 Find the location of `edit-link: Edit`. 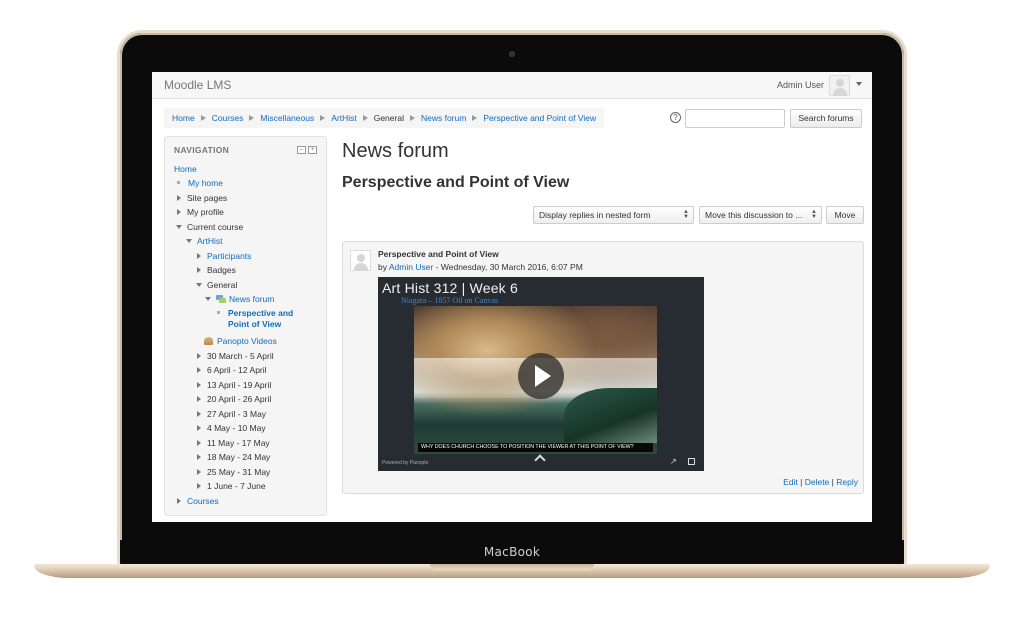

edit-link: Edit is located at coordinates (790, 482).